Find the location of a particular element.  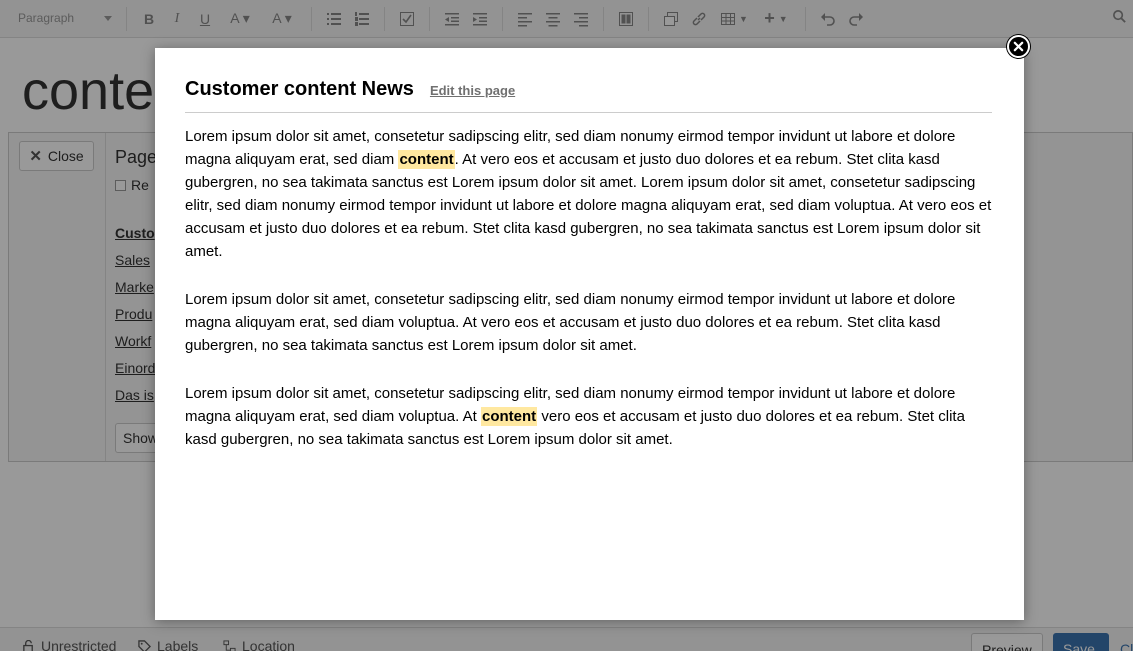

dialog-header: Customer content News Edit this page is located at coordinates (588, 95).